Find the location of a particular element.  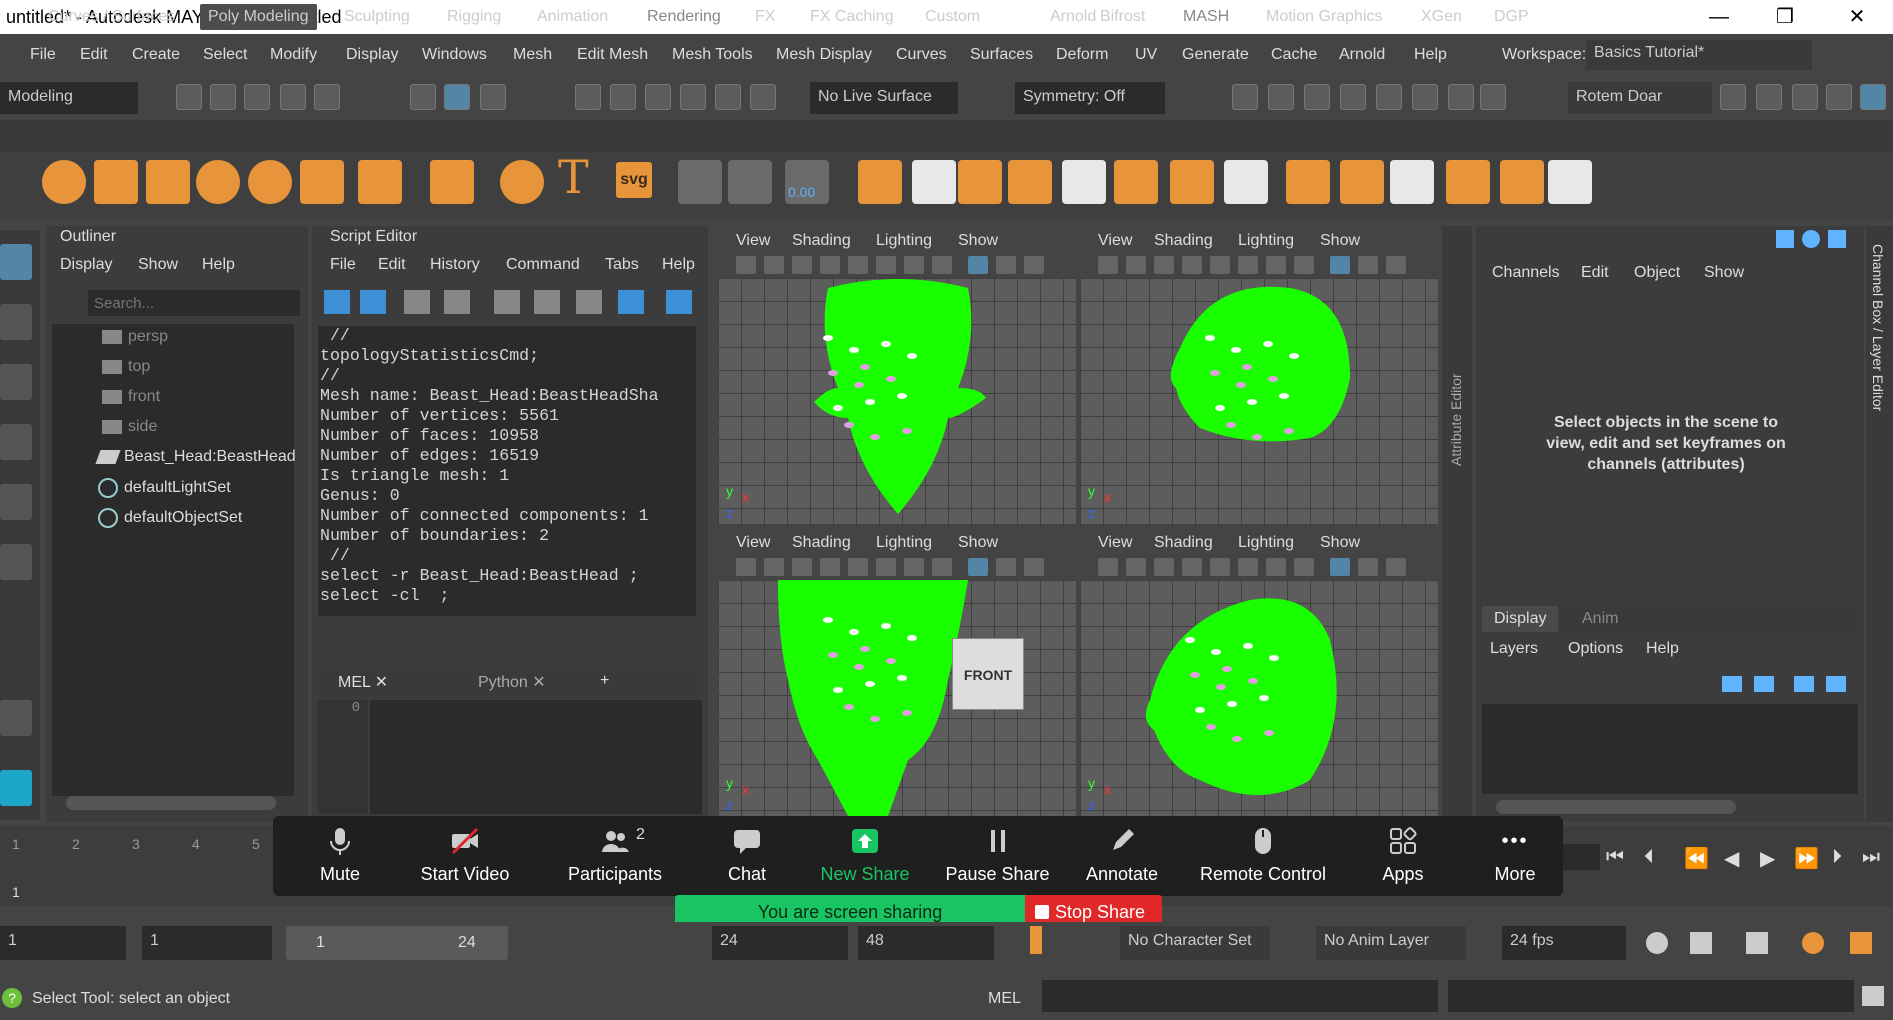

tab-mel: MEL ✕ is located at coordinates (363, 682).